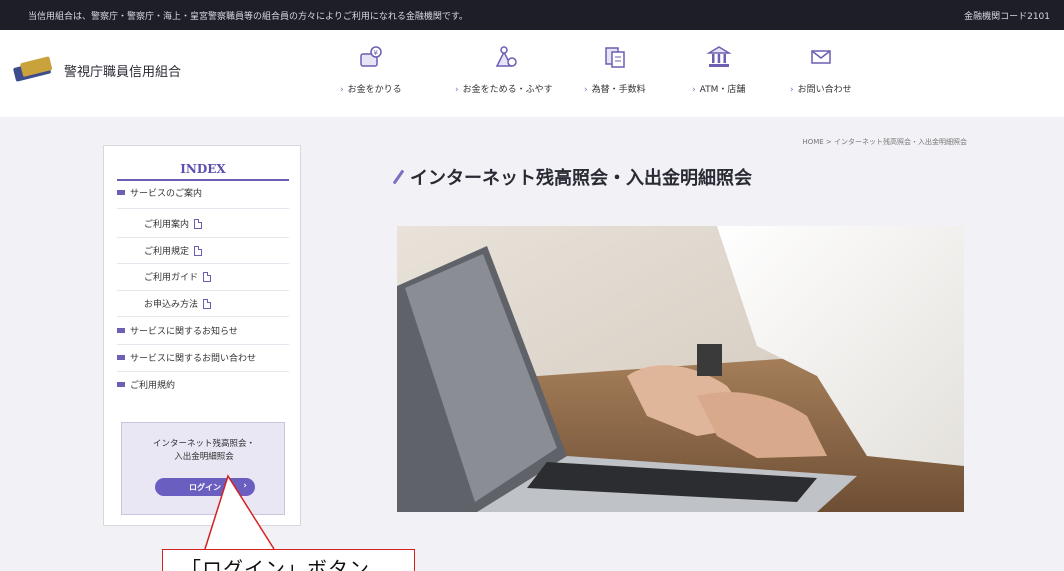 Image resolution: width=1064 pixels, height=571 pixels. I want to click on sidebar-item-service-news: サービスに関するお知らせ, so click(177, 330).